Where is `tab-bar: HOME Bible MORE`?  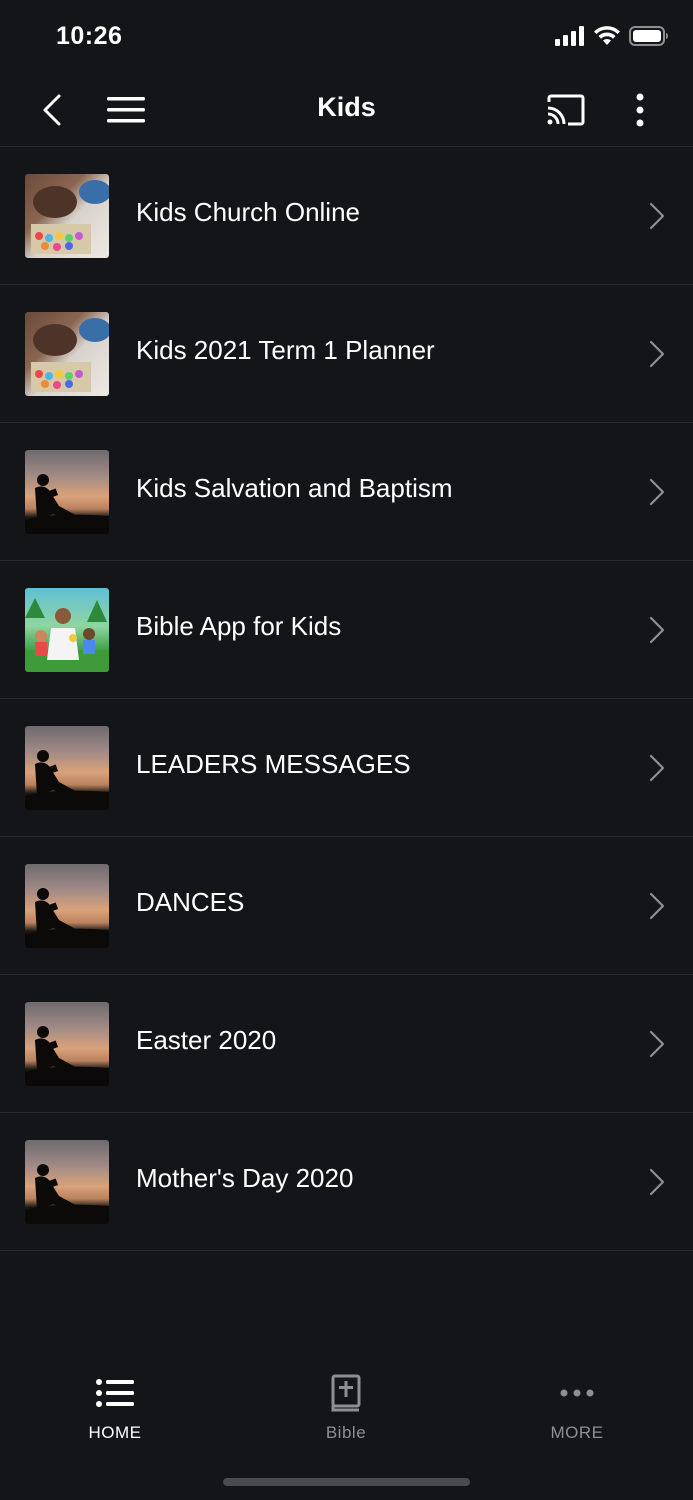 tab-bar: HOME Bible MORE is located at coordinates (346, 1422).